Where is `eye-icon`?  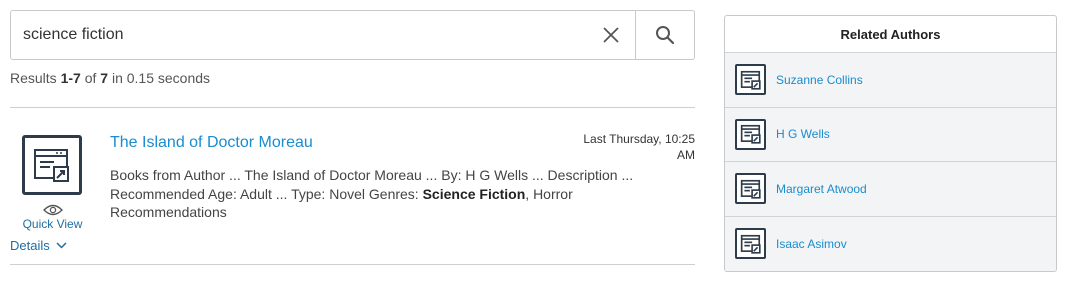
eye-icon is located at coordinates (52, 210).